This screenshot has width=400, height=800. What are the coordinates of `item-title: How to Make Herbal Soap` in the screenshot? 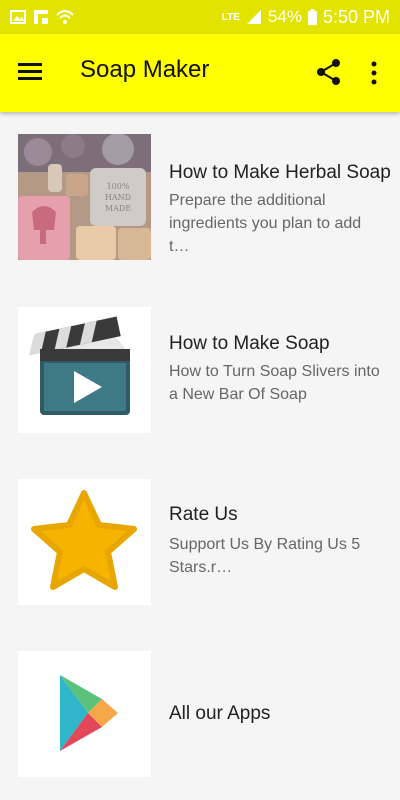 It's located at (280, 172).